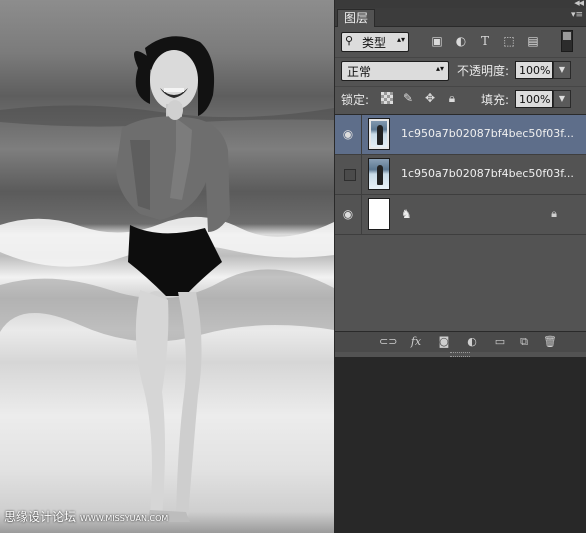 This screenshot has width=586, height=533. I want to click on adjustment-filter-icon: ◐, so click(461, 41).